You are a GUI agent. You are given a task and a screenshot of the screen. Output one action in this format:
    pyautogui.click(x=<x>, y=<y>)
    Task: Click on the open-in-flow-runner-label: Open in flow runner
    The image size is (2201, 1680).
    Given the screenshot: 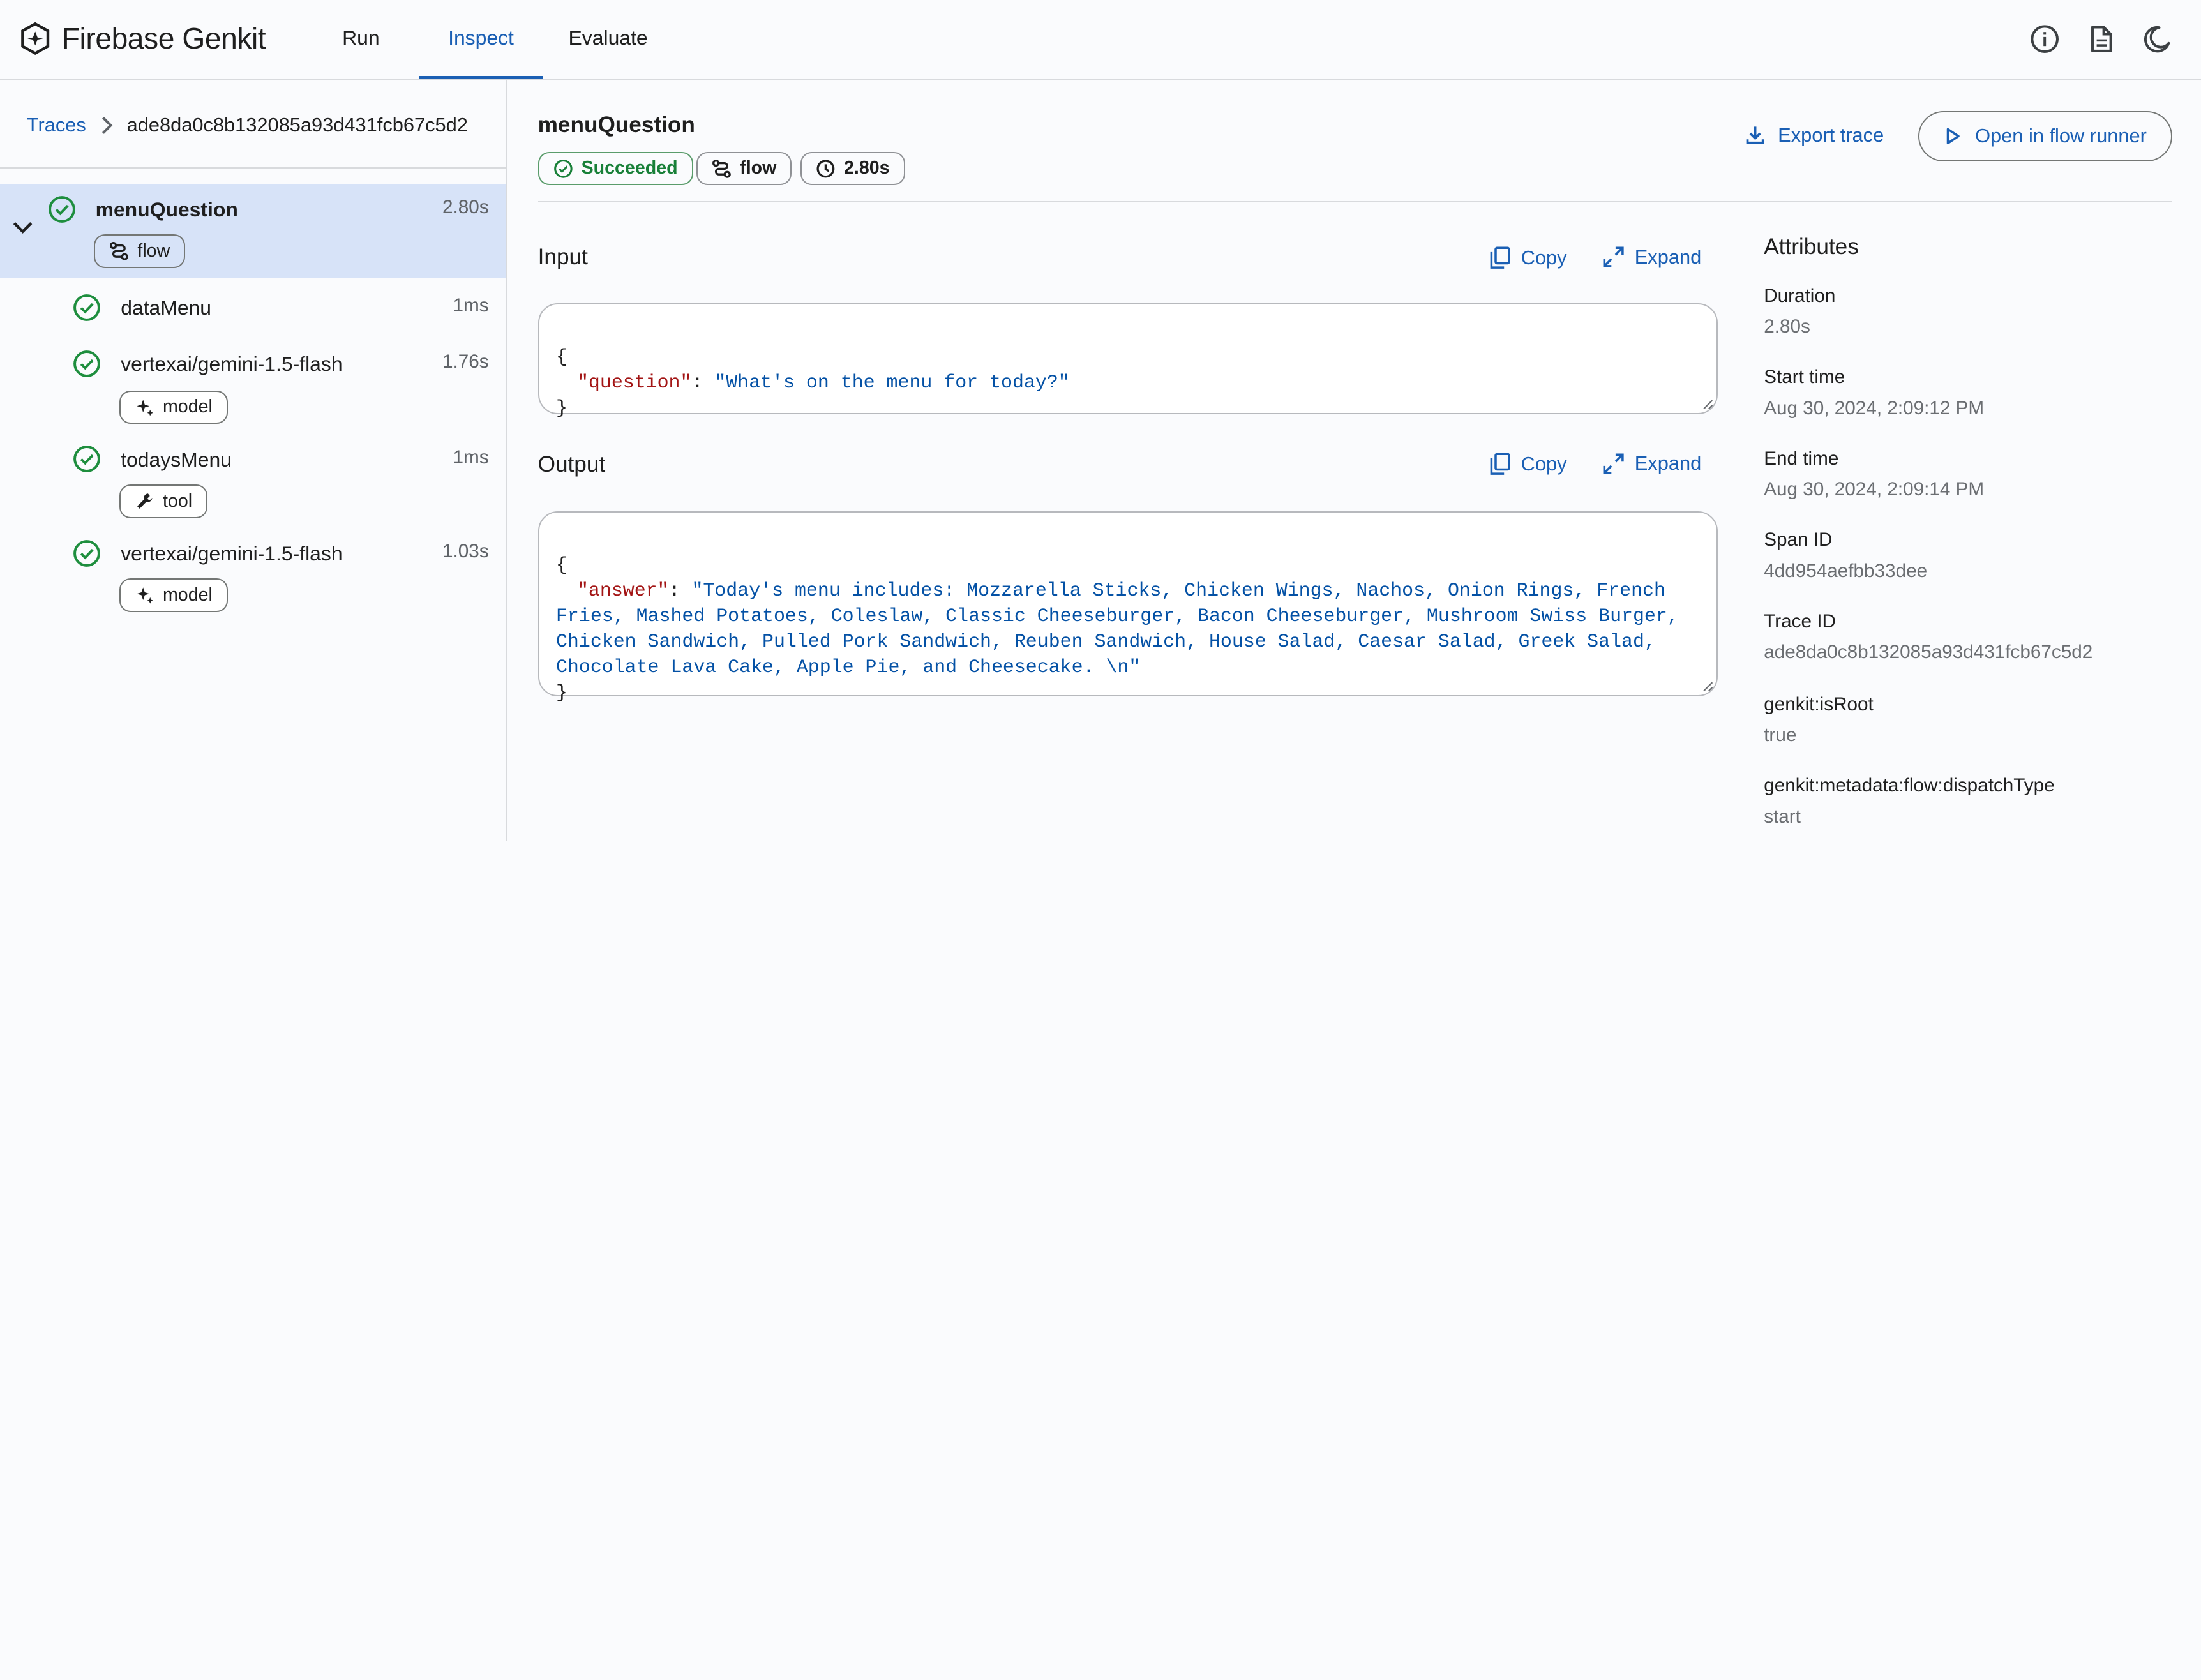 What is the action you would take?
    pyautogui.click(x=2061, y=135)
    